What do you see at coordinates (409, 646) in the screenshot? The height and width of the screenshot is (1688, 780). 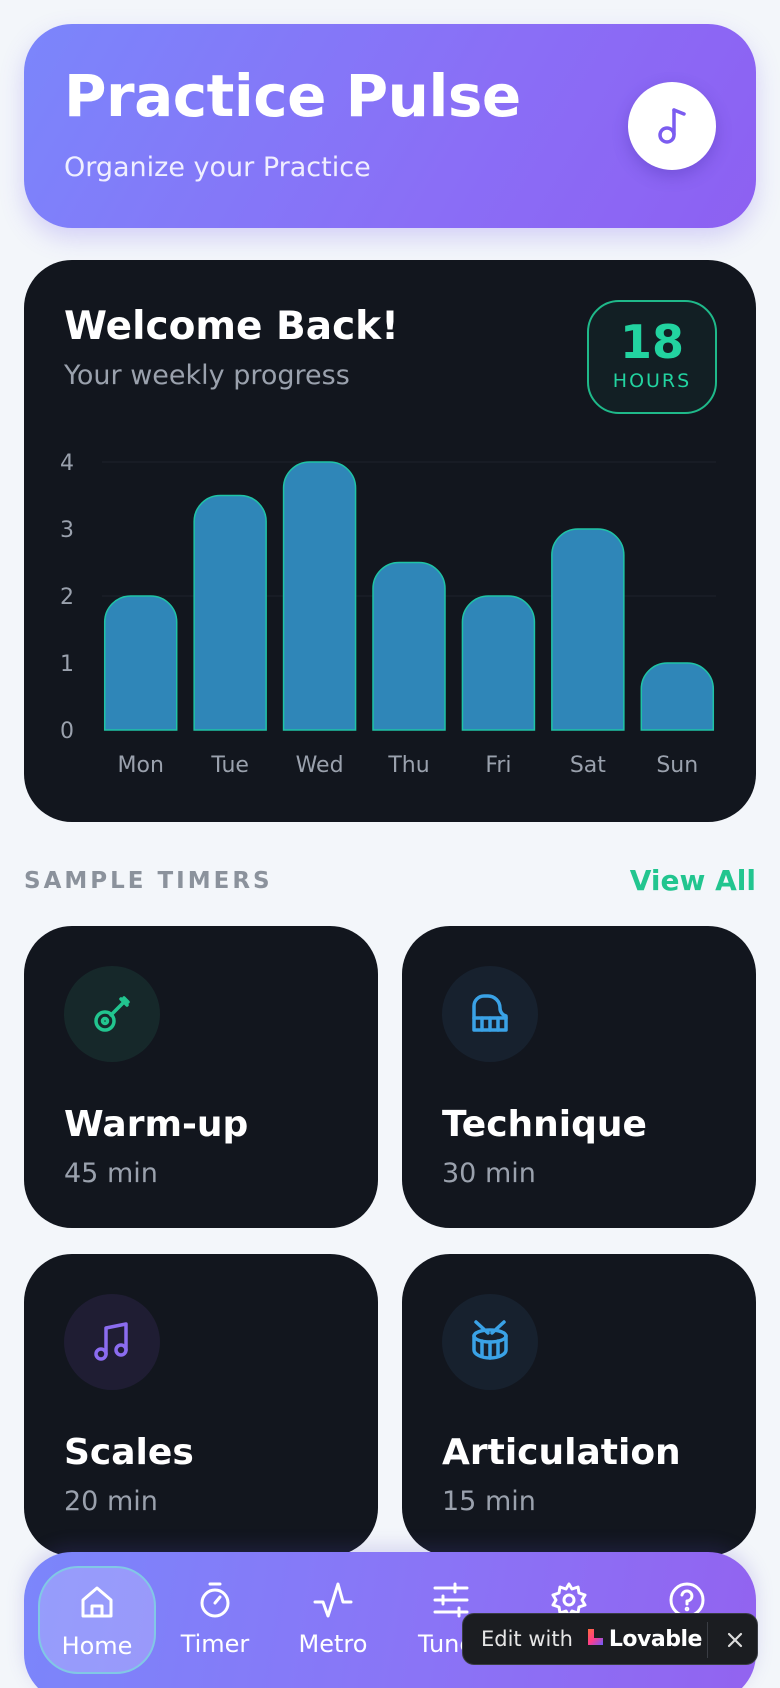 I see `bar-thu` at bounding box center [409, 646].